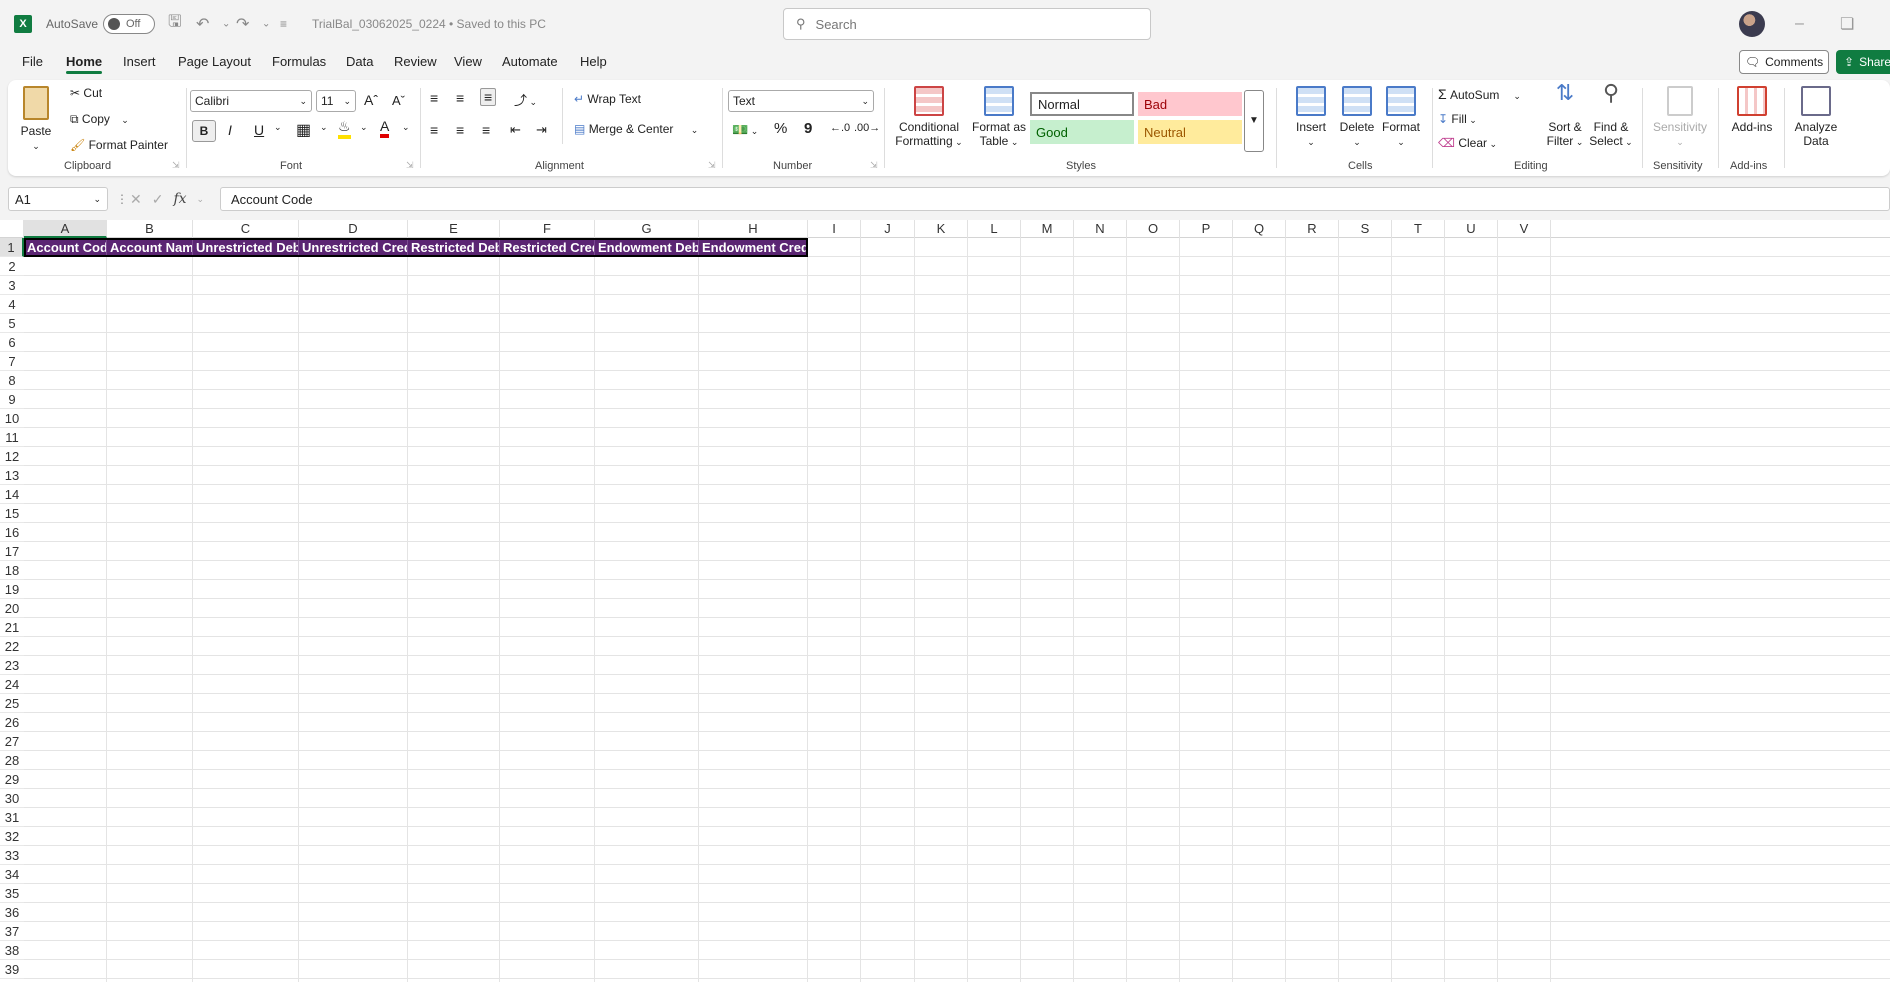 The image size is (1890, 982). Describe the element at coordinates (1457, 119) in the screenshot. I see `fill-button: ↧ Fill ⌄` at that location.